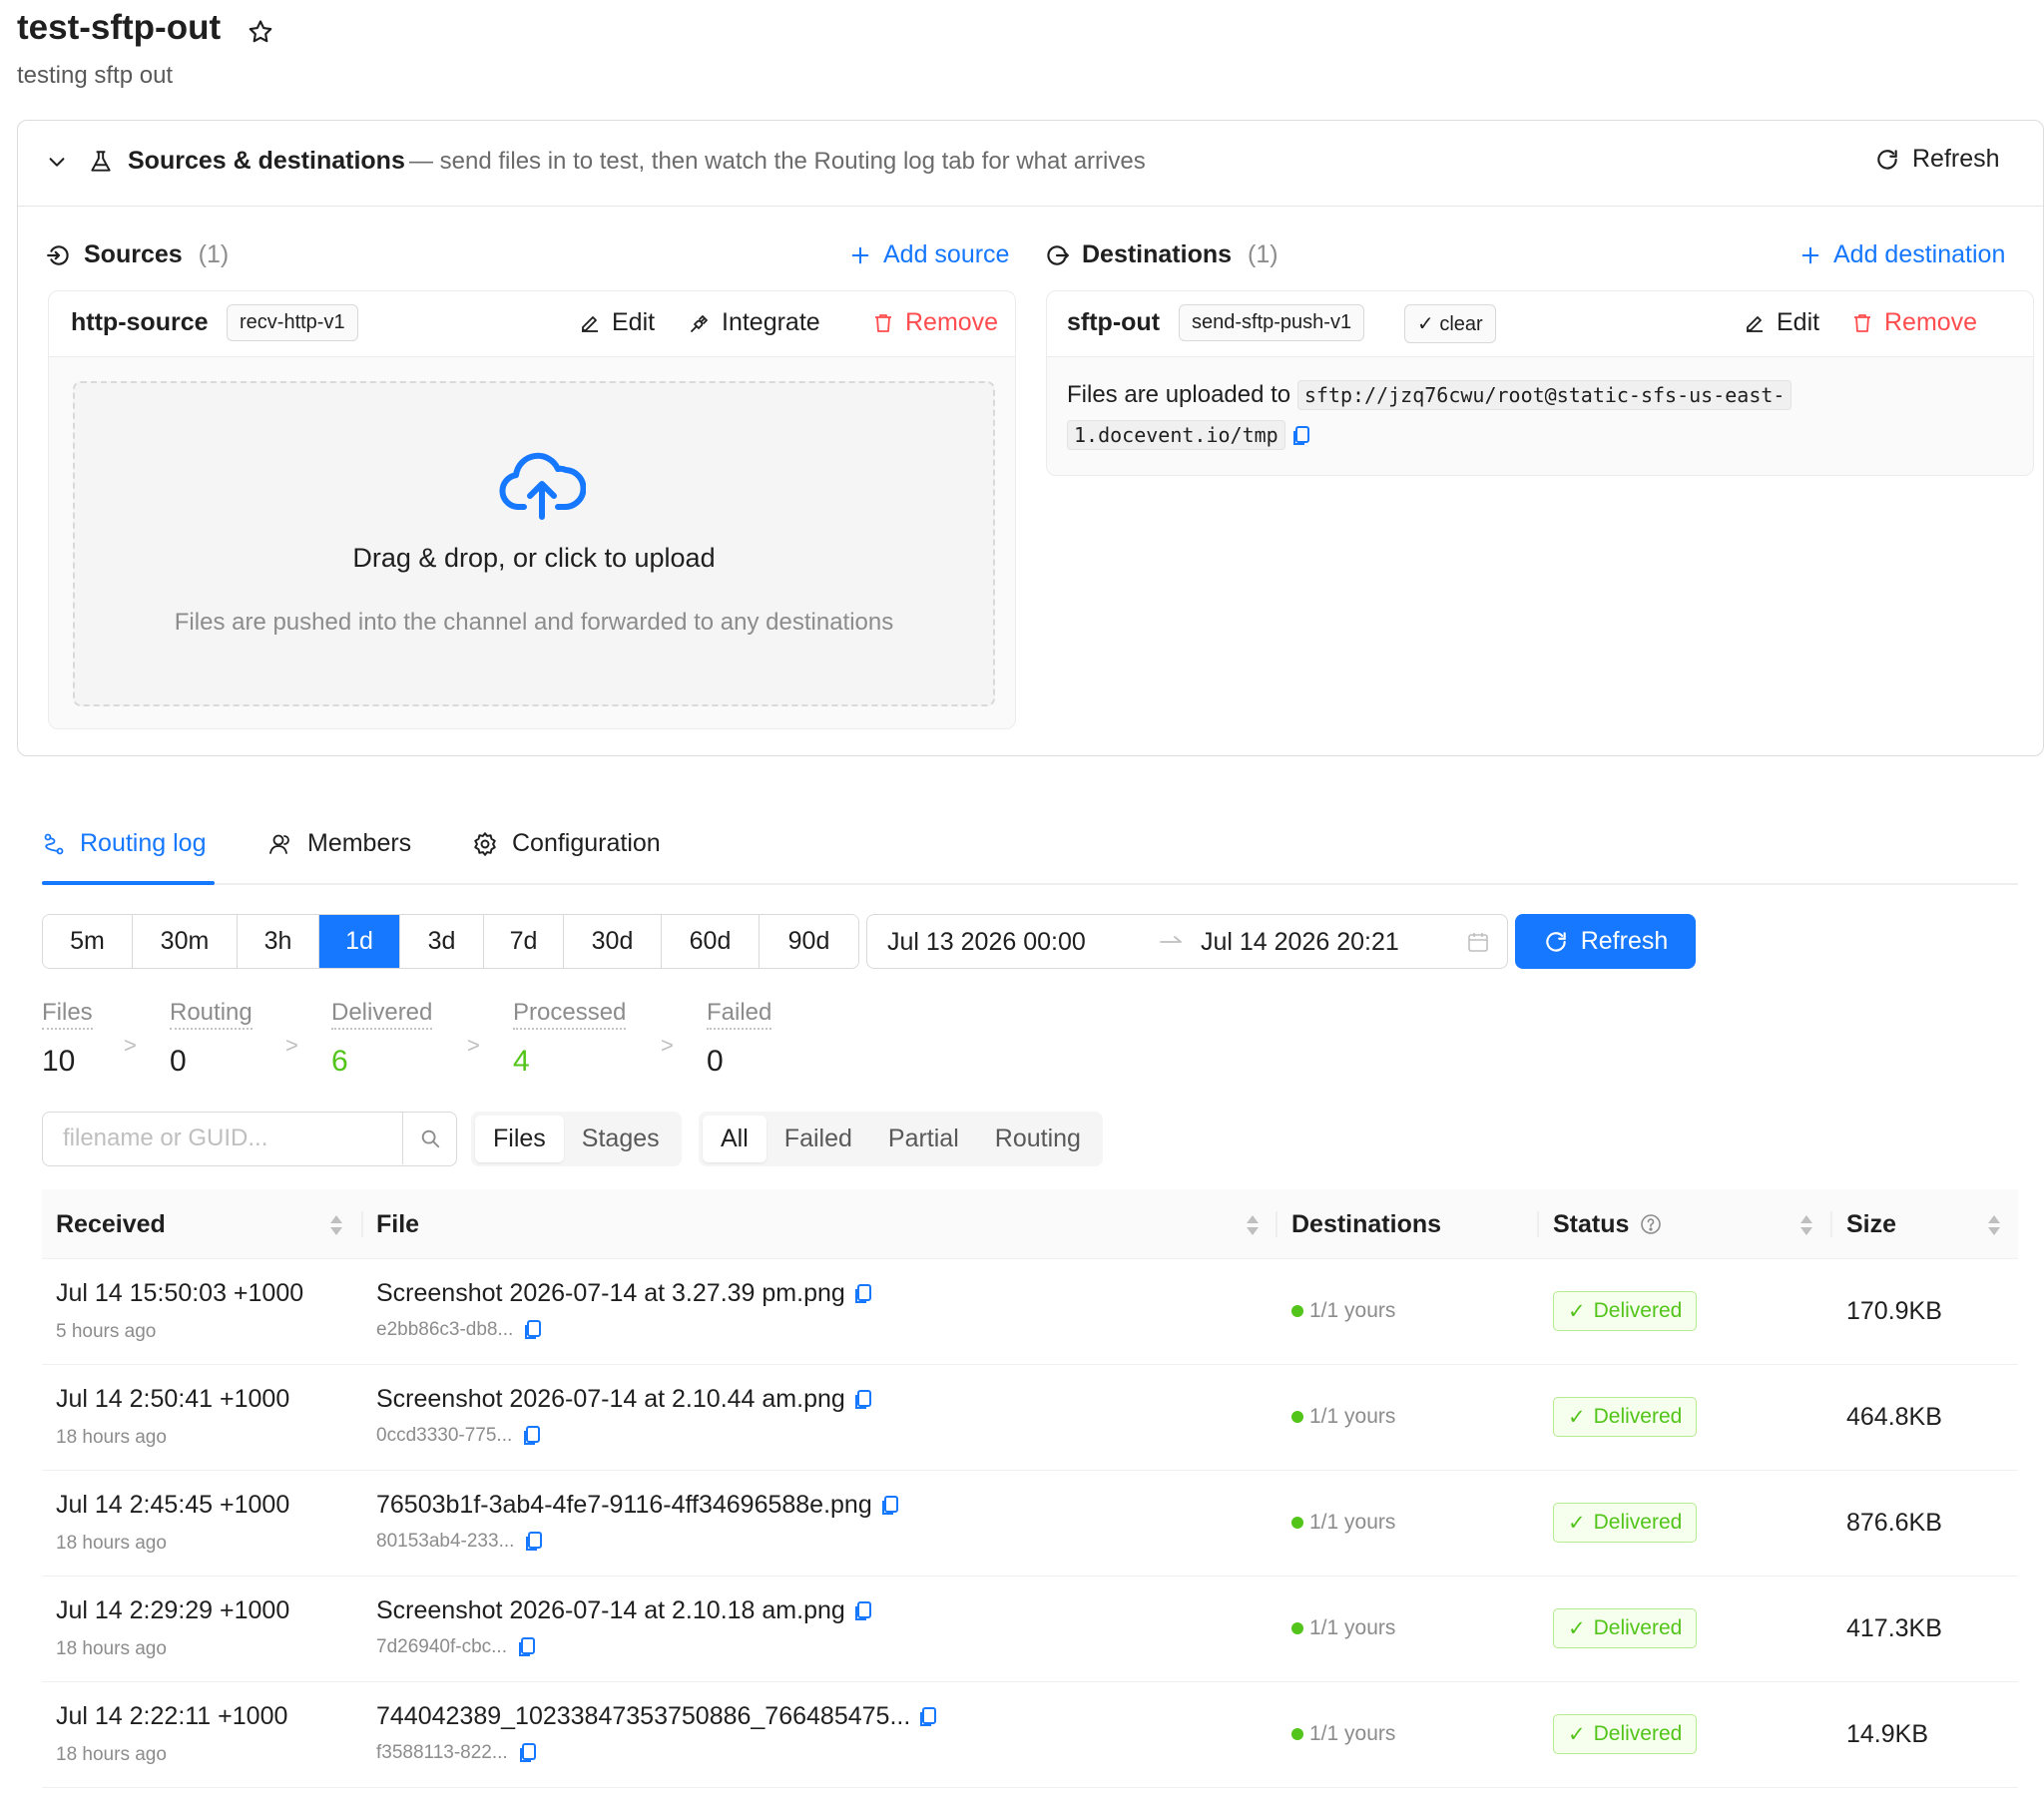 This screenshot has height=1803, width=2044. I want to click on add-destination-button: Add destination, so click(1902, 254).